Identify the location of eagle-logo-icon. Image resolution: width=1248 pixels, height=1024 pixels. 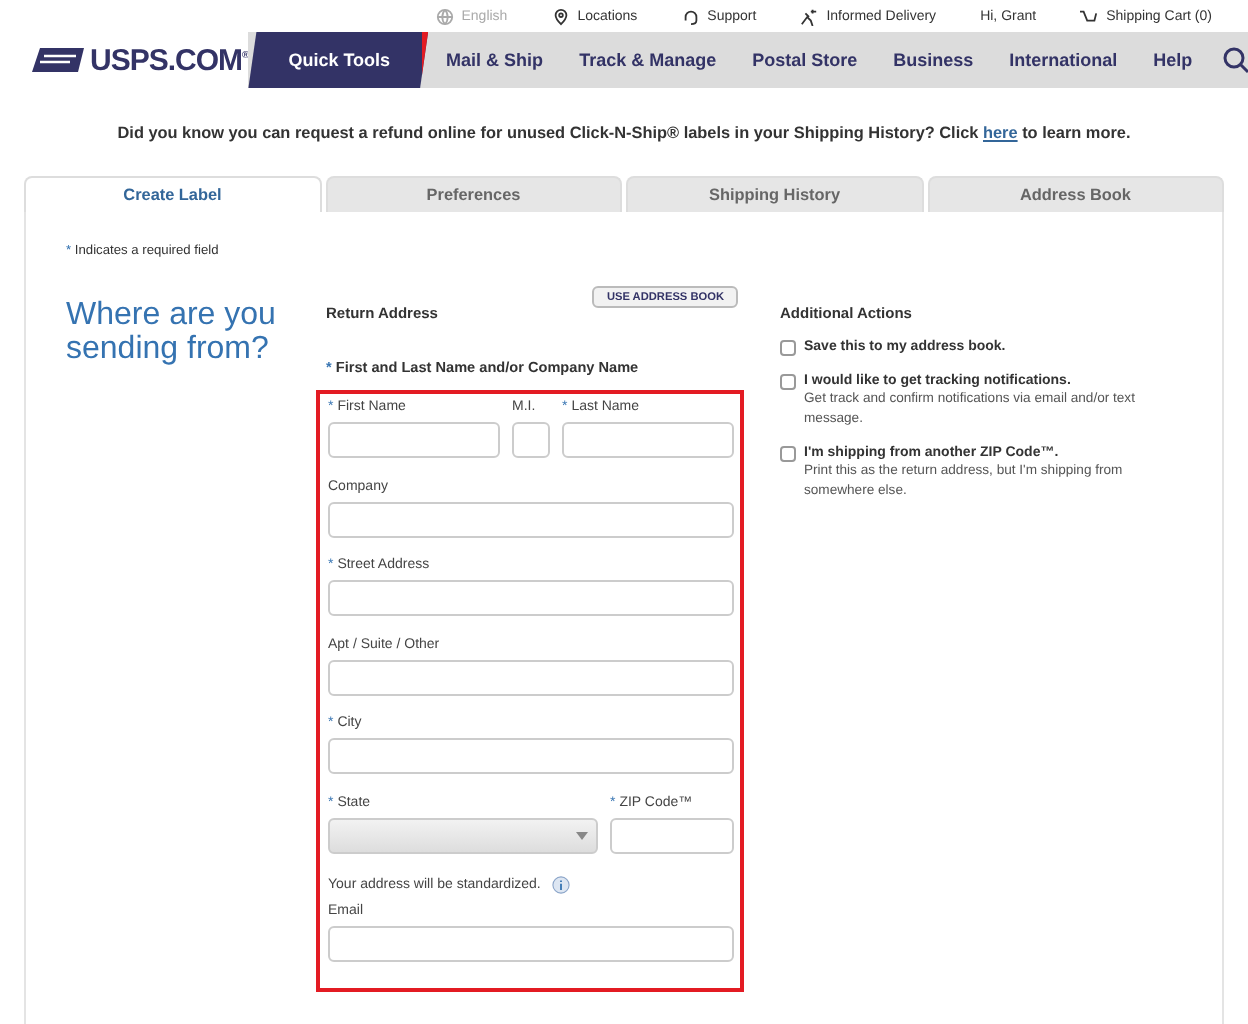
(58, 60).